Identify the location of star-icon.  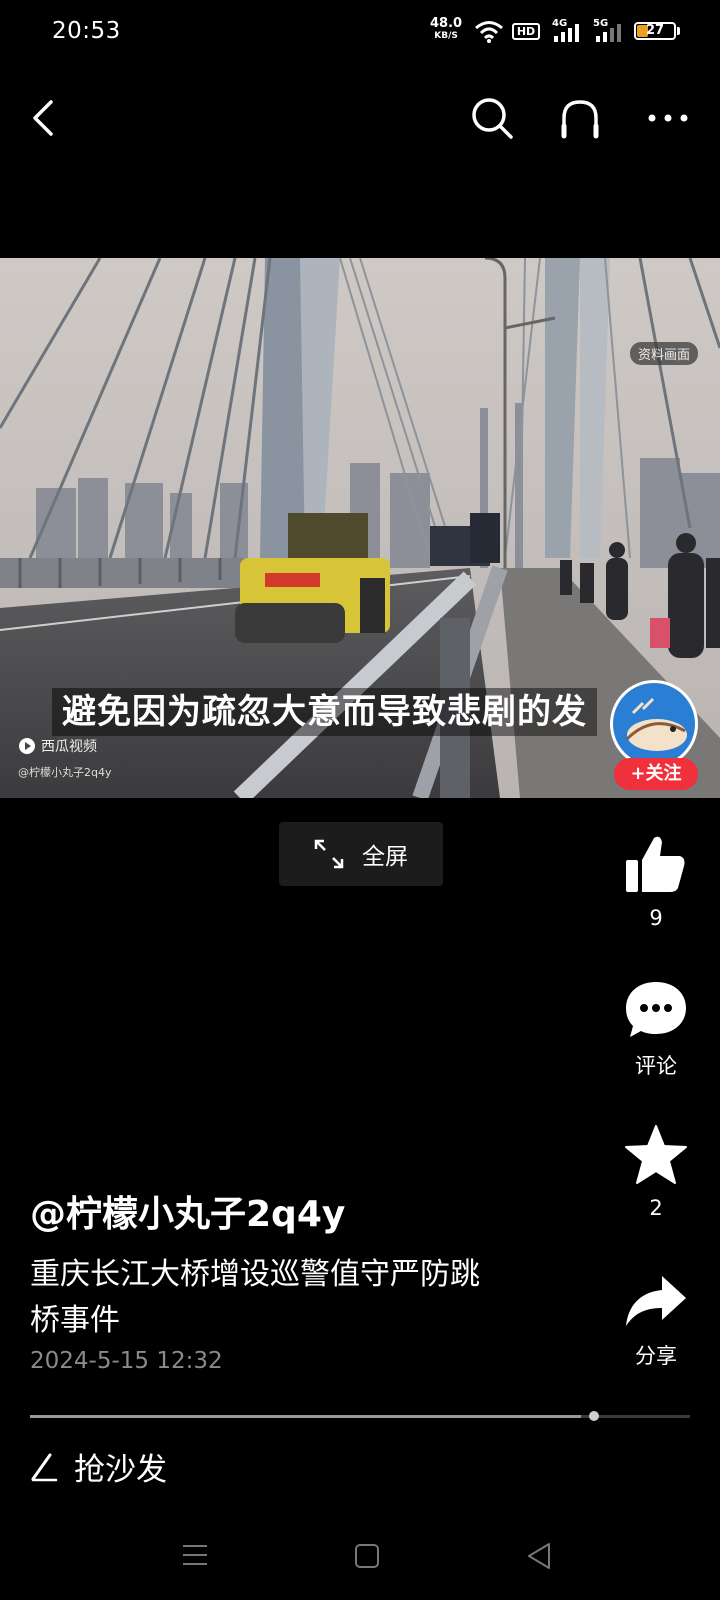
(656, 1154).